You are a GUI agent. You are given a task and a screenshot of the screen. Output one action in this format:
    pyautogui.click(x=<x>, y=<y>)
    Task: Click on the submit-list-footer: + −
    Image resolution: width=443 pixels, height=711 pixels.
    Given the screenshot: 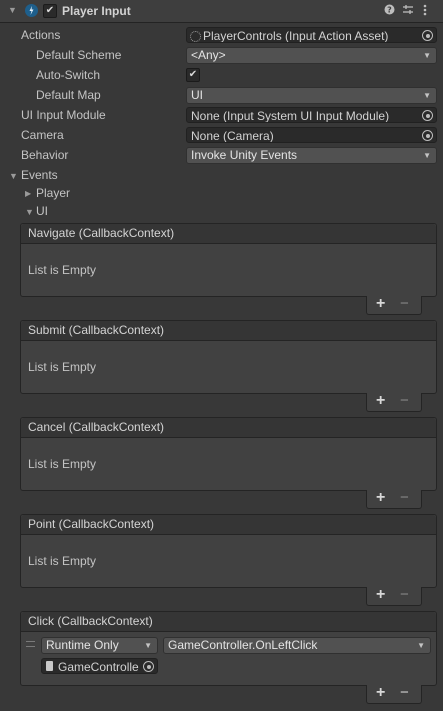 What is the action you would take?
    pyautogui.click(x=394, y=402)
    